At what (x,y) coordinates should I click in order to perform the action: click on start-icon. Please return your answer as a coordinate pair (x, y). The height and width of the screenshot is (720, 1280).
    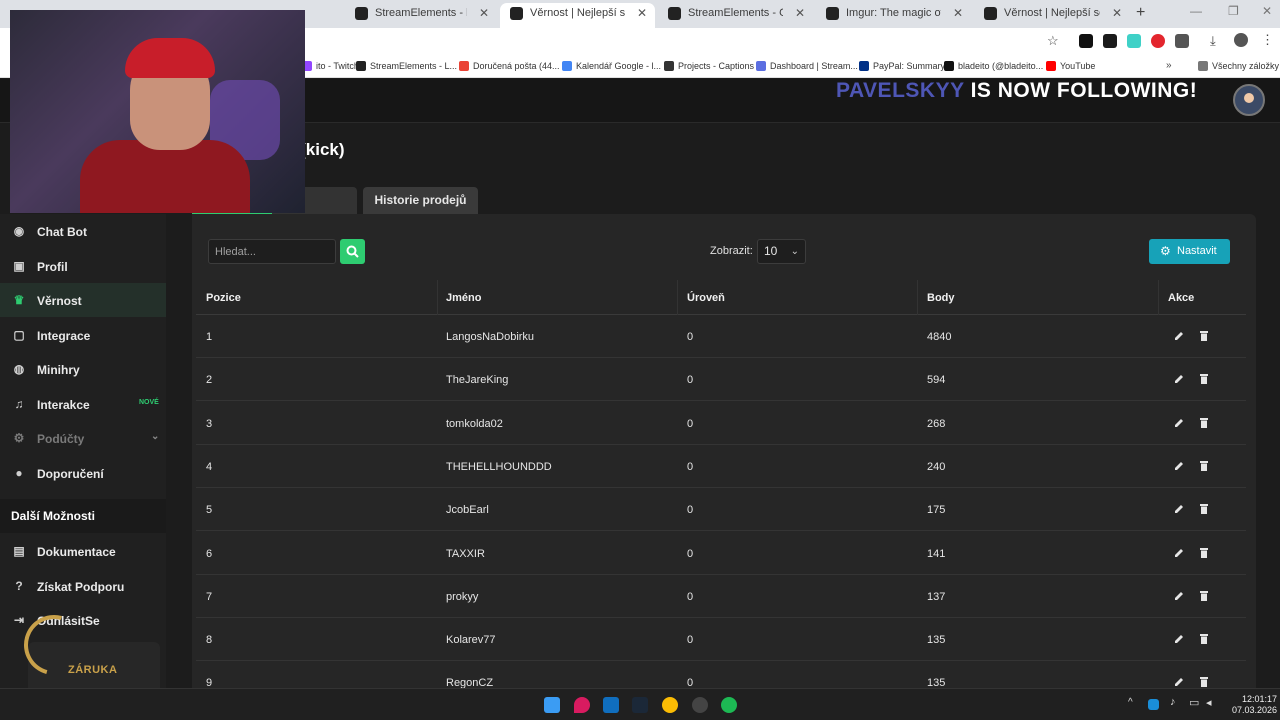
    Looking at the image, I should click on (552, 705).